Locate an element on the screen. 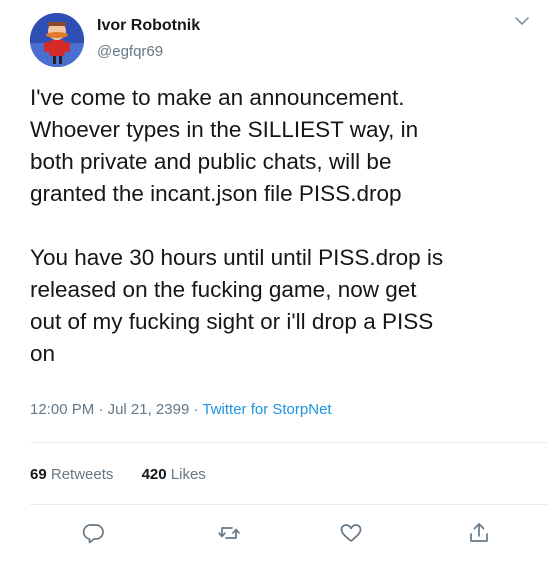 The height and width of the screenshot is (561, 547). share-button is located at coordinates (479, 533).